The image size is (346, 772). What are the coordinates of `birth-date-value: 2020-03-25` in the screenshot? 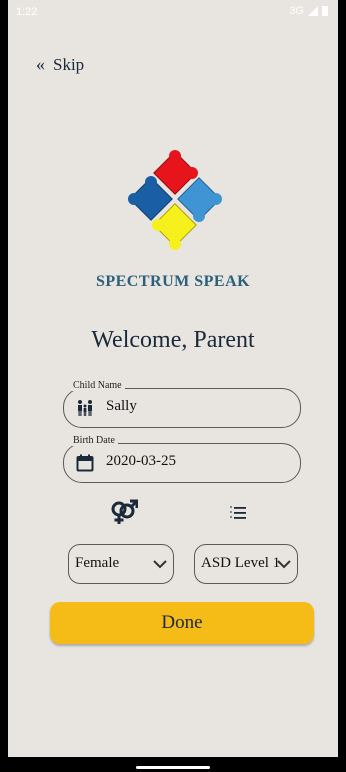 It's located at (141, 461).